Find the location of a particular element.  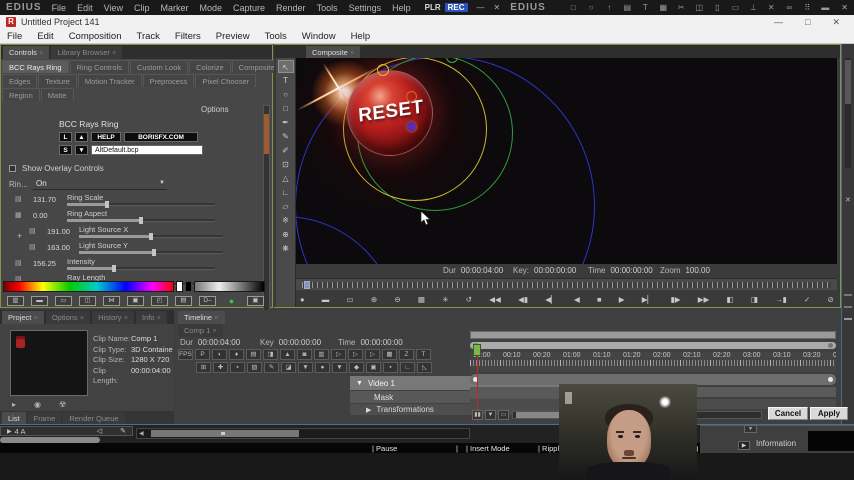

filter-tab: Matte is located at coordinates (57, 94).